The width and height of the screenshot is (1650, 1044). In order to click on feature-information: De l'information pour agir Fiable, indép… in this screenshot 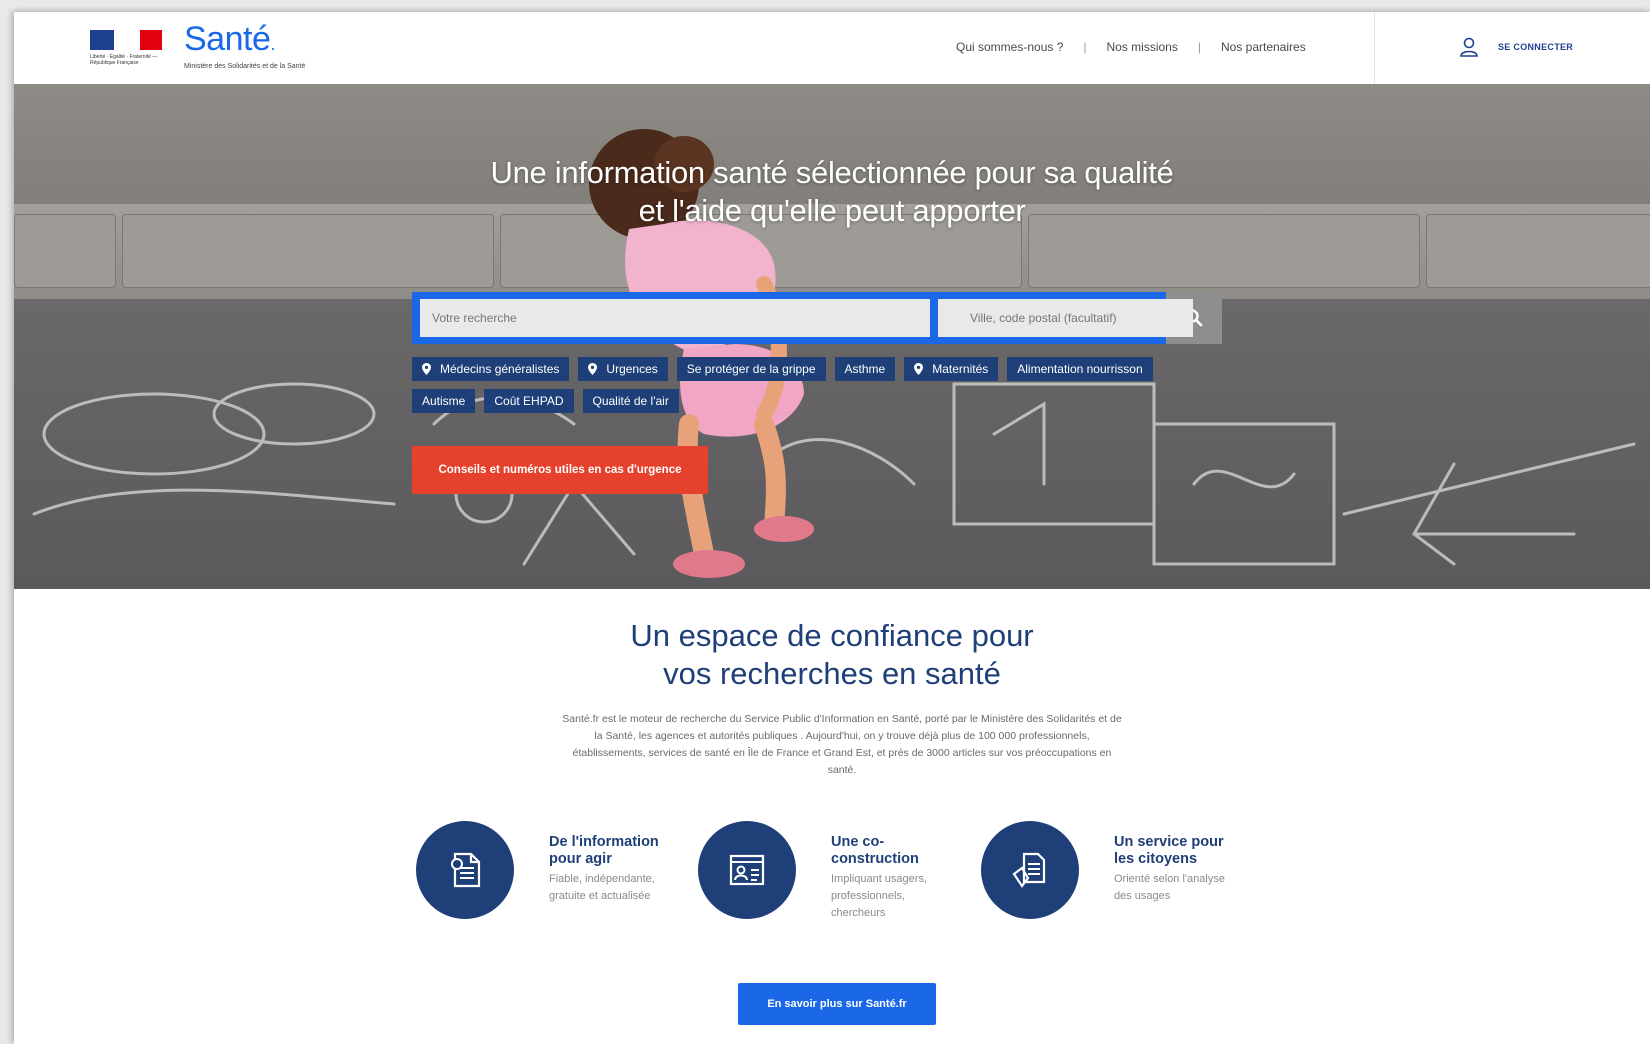, I will do `click(561, 876)`.